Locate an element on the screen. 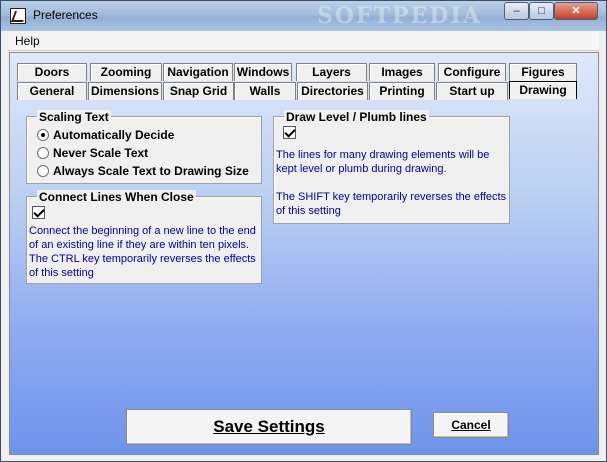  draw-level-checkbox is located at coordinates (289, 132).